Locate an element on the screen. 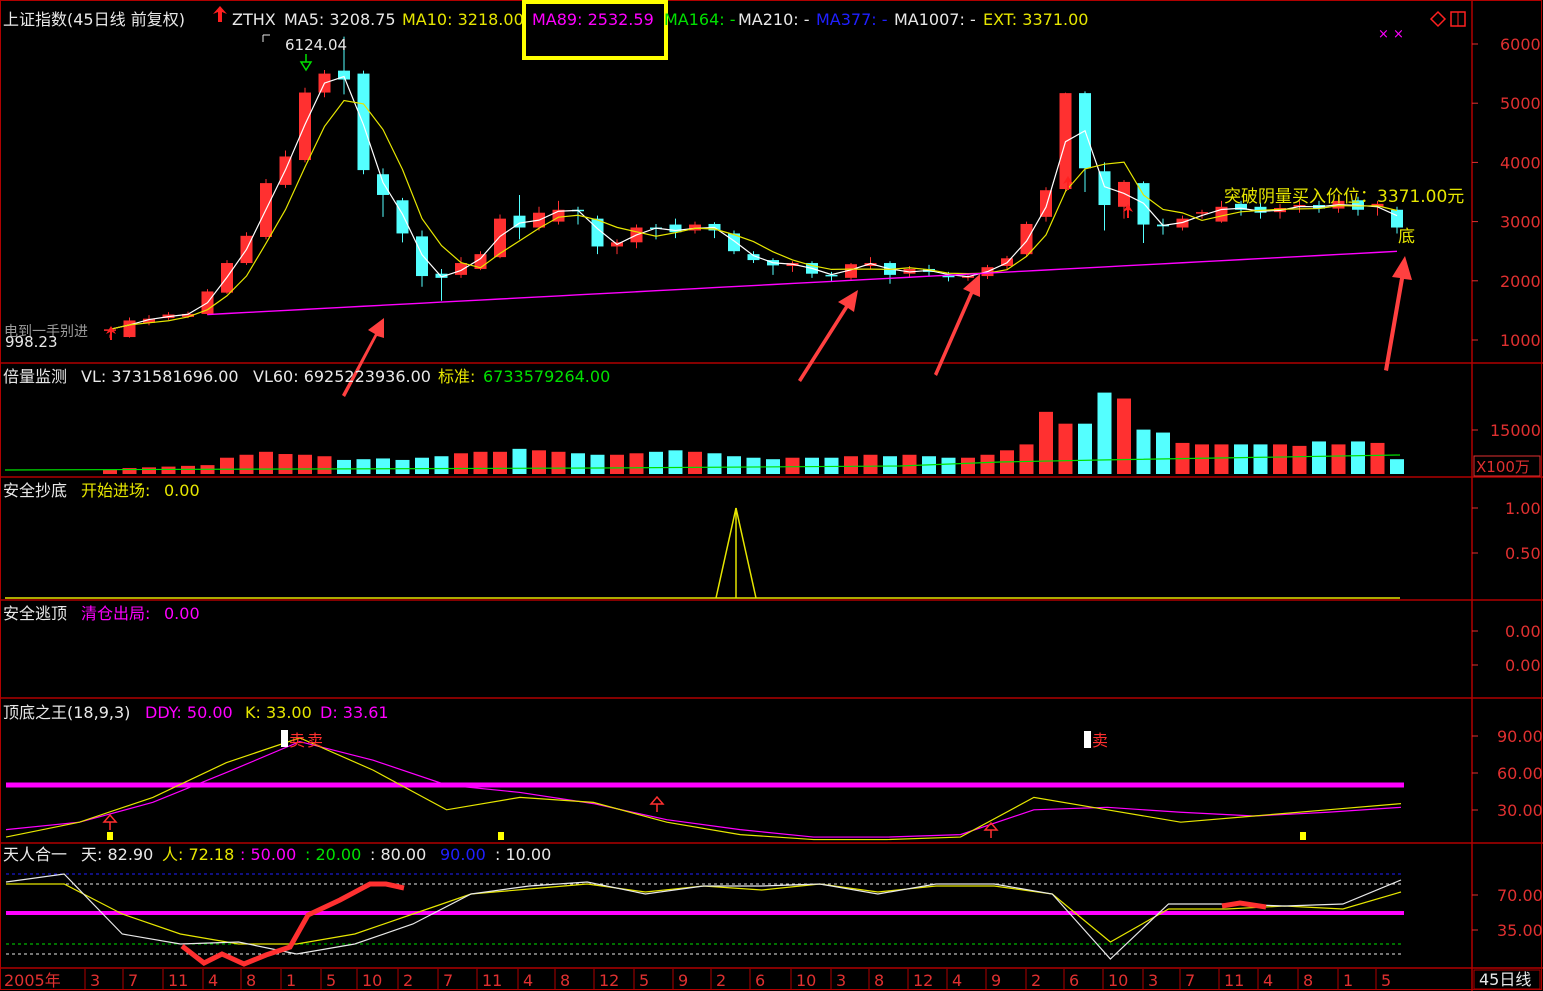  ma164-value: MA164: - is located at coordinates (700, 19).